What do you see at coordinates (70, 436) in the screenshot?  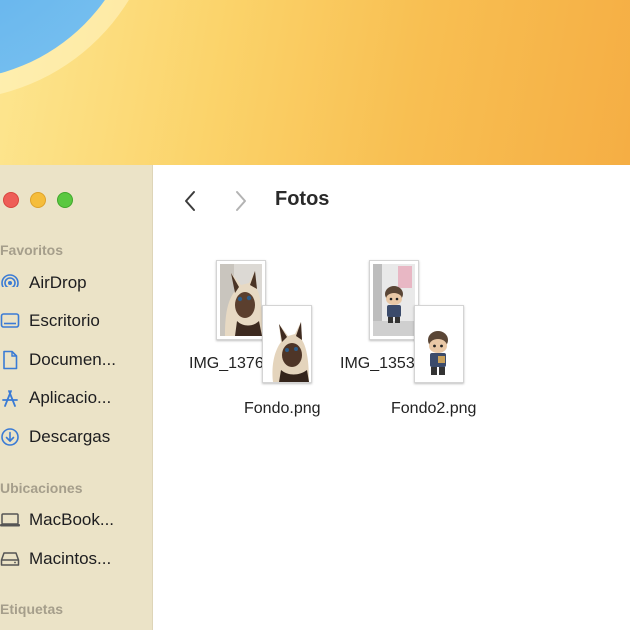 I see `sidebar-item-label: Descargas` at bounding box center [70, 436].